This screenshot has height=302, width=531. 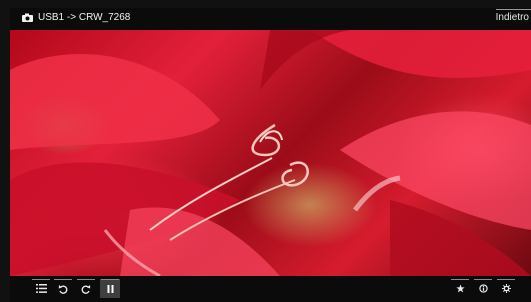 I want to click on settings-button, so click(x=506, y=288).